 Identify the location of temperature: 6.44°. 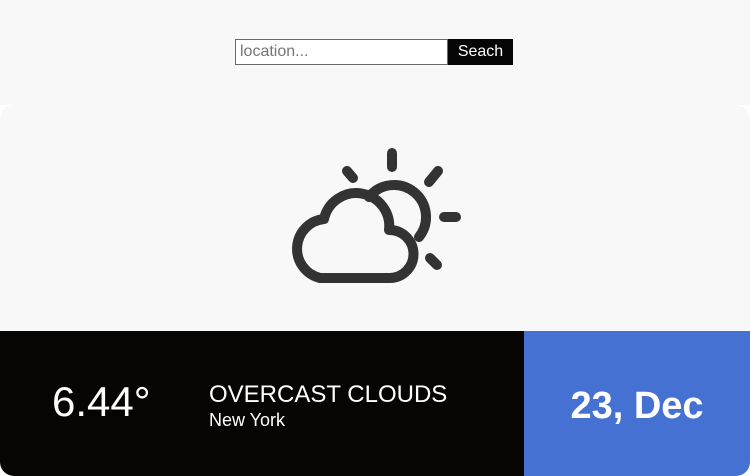
(101, 401).